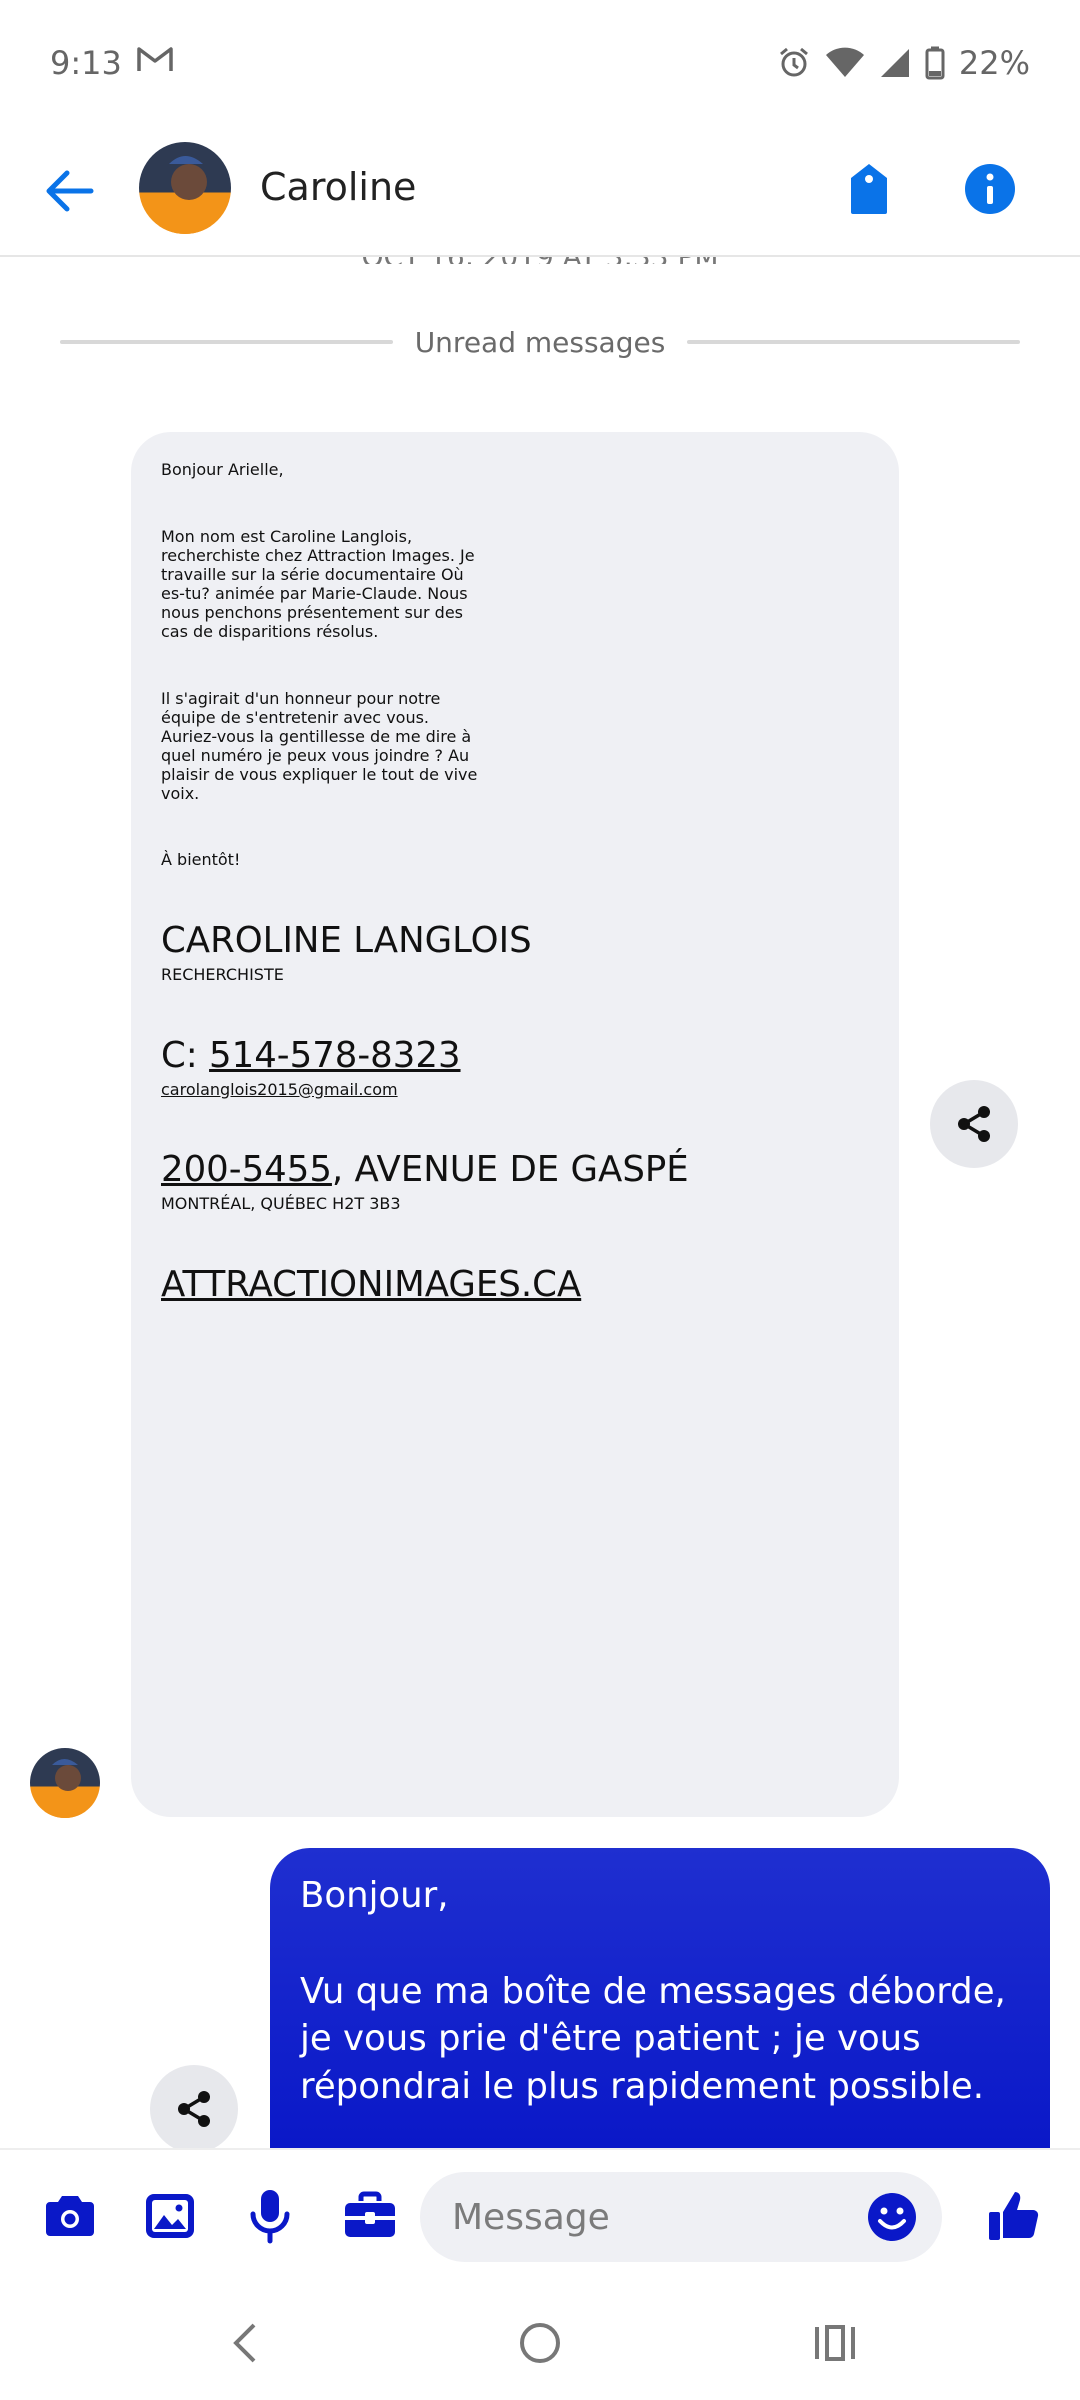 The image size is (1080, 2400). I want to click on chevron-left-icon, so click(244, 2343).